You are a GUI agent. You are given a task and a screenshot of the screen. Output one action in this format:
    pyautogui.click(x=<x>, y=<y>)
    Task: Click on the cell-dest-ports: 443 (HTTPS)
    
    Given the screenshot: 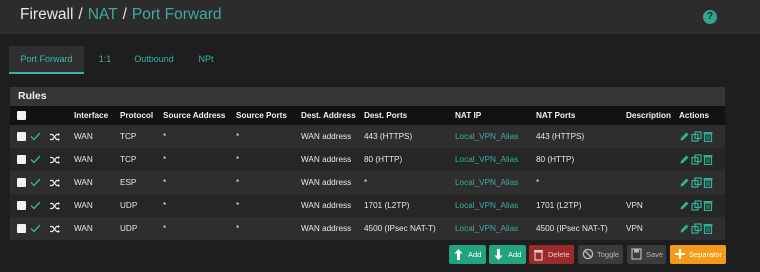 What is the action you would take?
    pyautogui.click(x=388, y=136)
    